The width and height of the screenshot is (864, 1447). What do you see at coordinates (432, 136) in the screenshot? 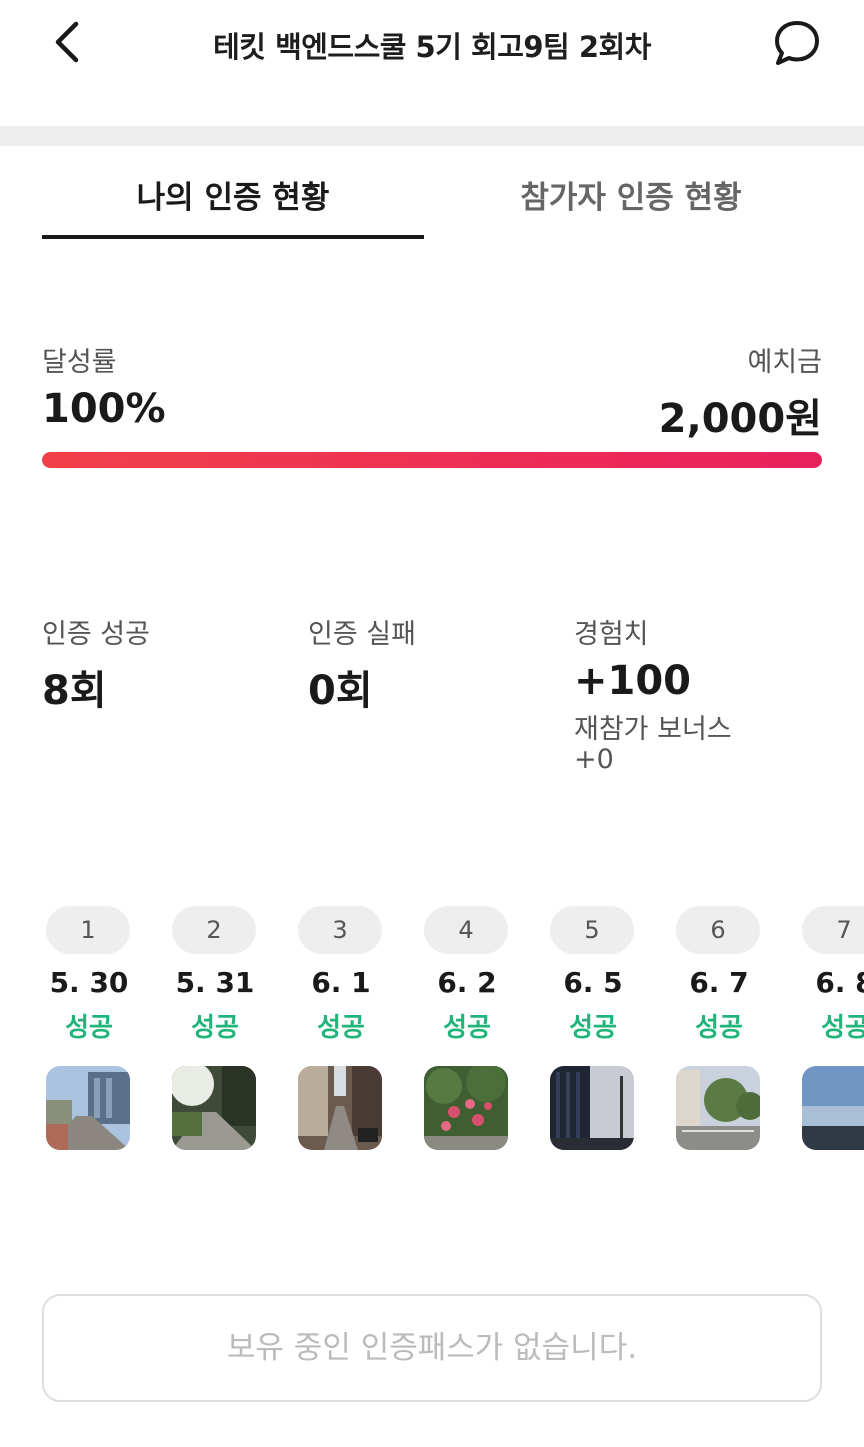
I see `section-divider` at bounding box center [432, 136].